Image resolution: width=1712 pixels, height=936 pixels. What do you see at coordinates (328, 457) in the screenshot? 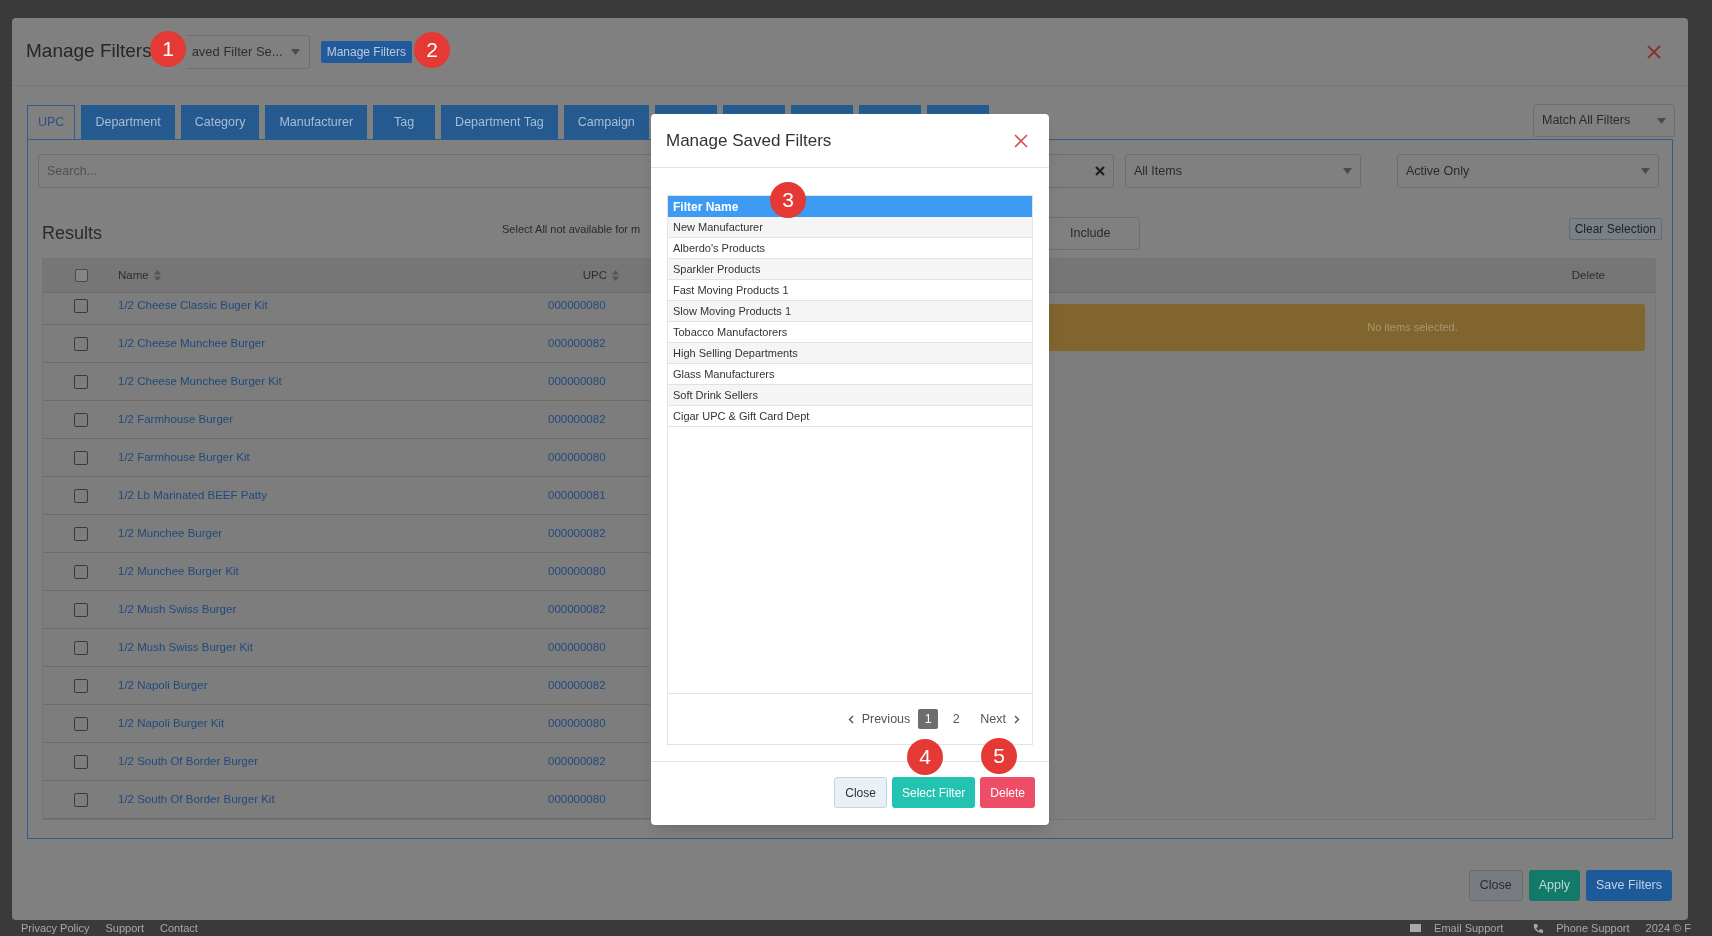
I see `product-link: 1/2 Farmhouse Burger Kit` at bounding box center [328, 457].